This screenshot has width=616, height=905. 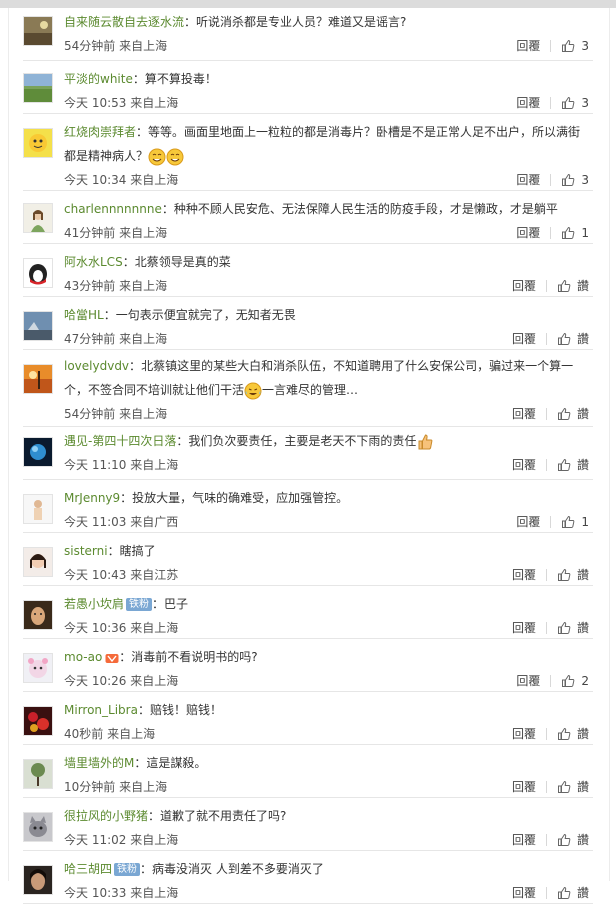 What do you see at coordinates (86, 551) in the screenshot?
I see `username-link: sisterni` at bounding box center [86, 551].